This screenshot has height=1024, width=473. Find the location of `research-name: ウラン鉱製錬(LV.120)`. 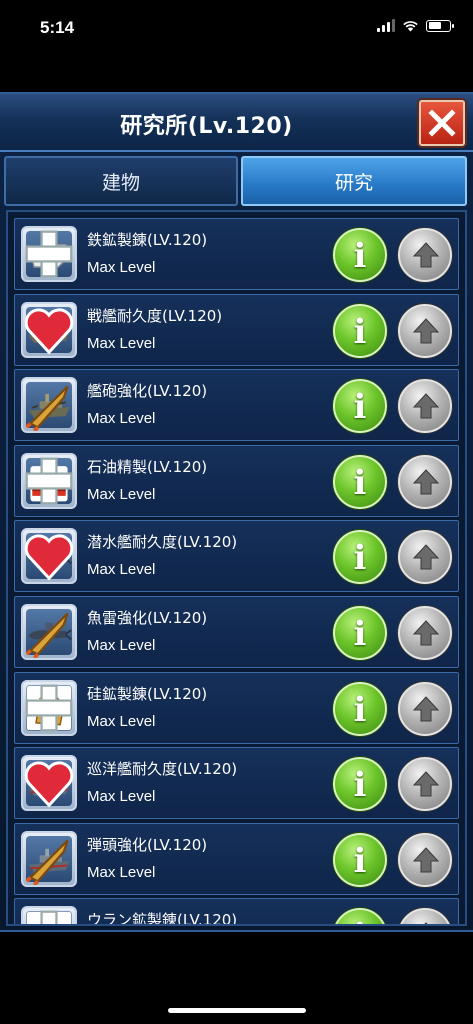

research-name: ウラン鉱製錬(LV.120) is located at coordinates (162, 918).